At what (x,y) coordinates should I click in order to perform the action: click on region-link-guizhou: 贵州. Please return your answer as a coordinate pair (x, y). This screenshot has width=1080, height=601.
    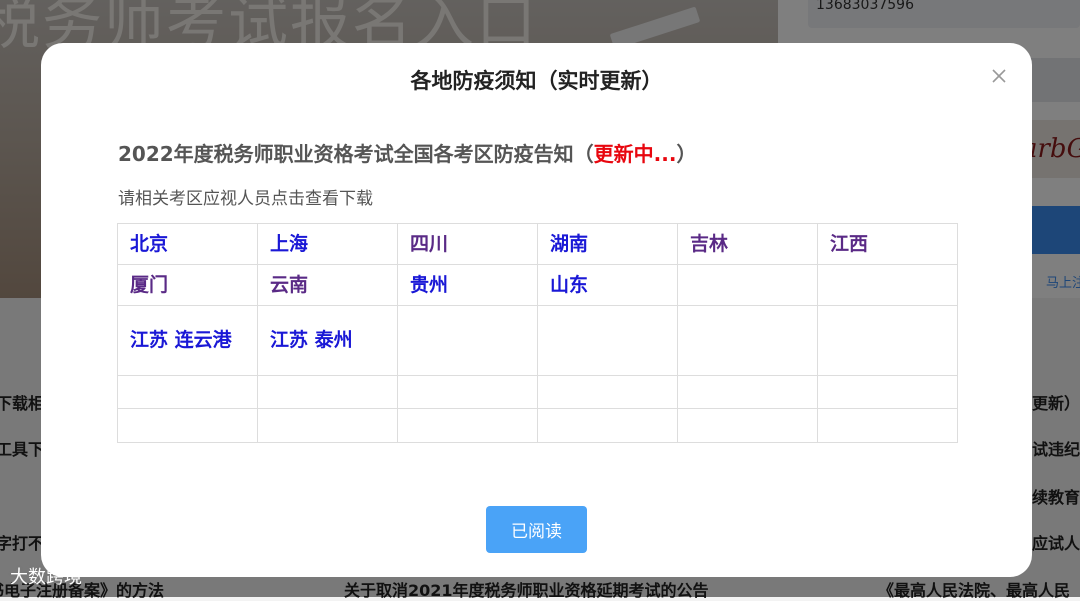
    Looking at the image, I should click on (429, 285).